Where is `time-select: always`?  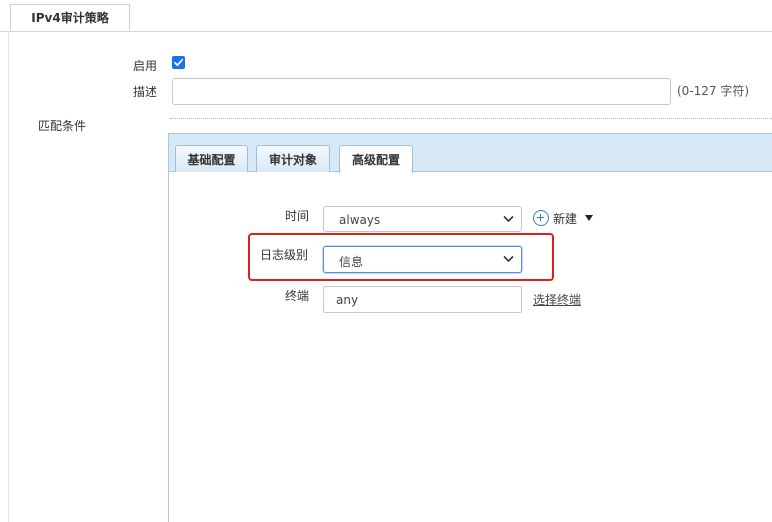
time-select: always is located at coordinates (422, 219).